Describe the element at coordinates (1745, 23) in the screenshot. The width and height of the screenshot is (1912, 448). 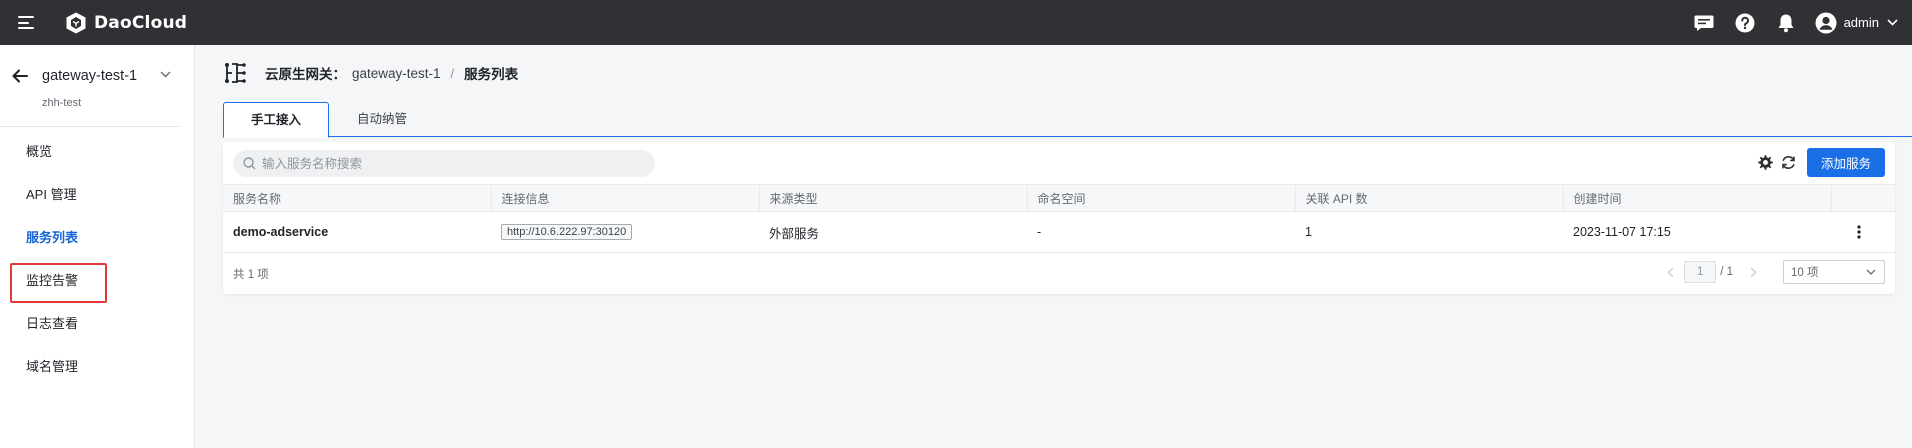
I see `help-icon` at that location.